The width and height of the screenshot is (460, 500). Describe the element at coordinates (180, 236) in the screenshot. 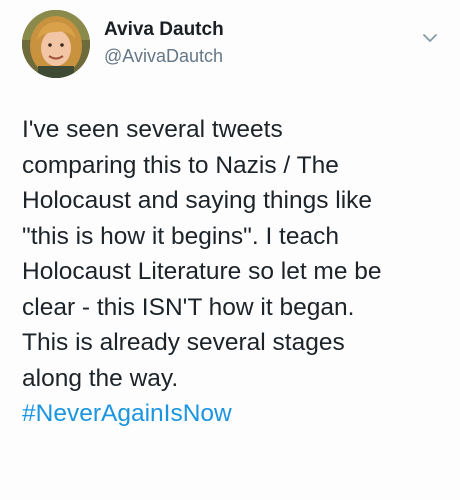

I see `tweet-line: "this is how it begins". I teach` at that location.